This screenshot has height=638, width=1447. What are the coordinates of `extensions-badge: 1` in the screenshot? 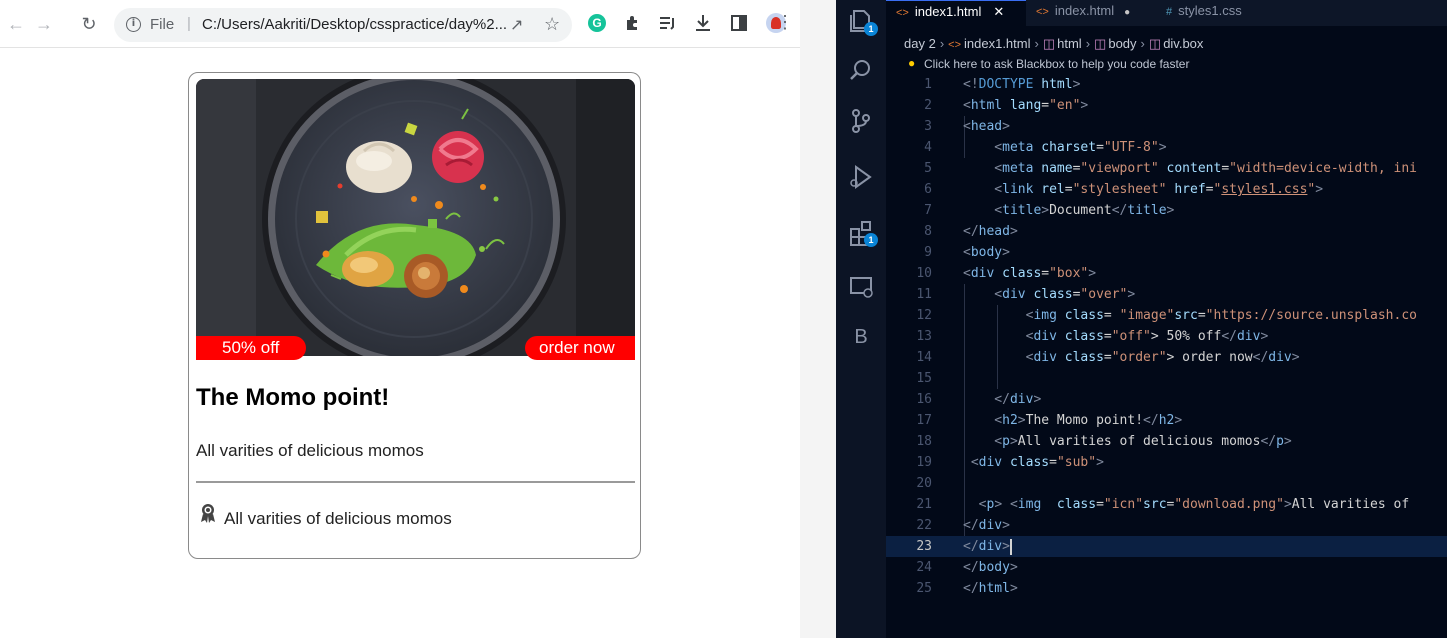 It's located at (871, 240).